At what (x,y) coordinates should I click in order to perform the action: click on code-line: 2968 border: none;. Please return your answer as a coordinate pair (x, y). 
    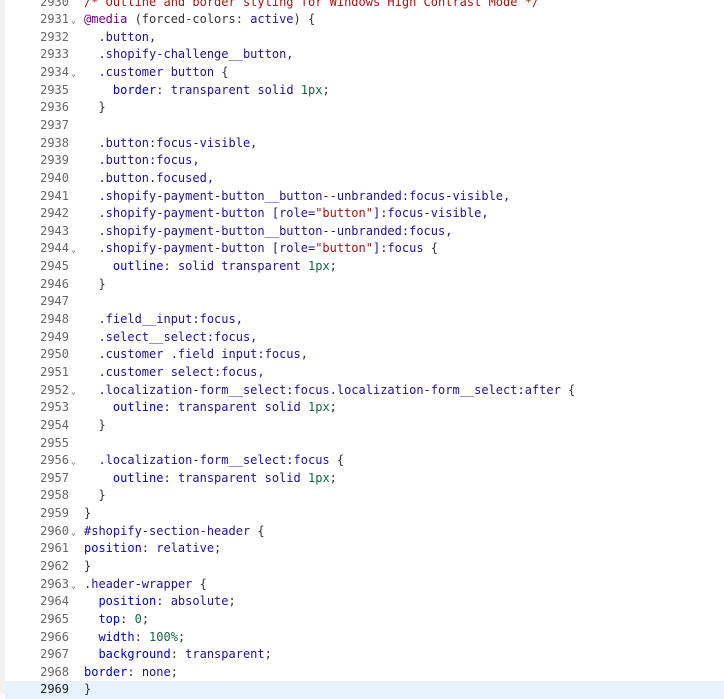
    Looking at the image, I should click on (364, 673).